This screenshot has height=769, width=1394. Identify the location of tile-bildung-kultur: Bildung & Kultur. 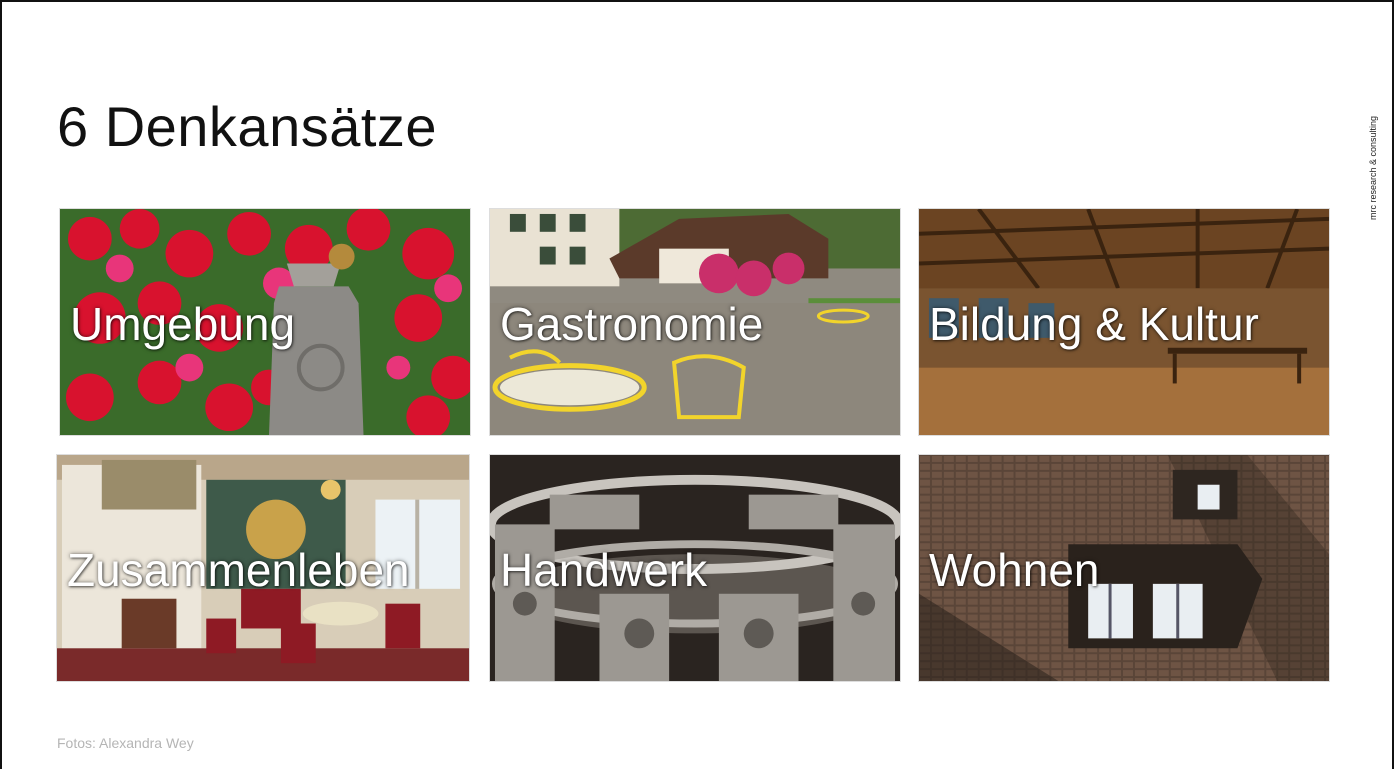
(1124, 322).